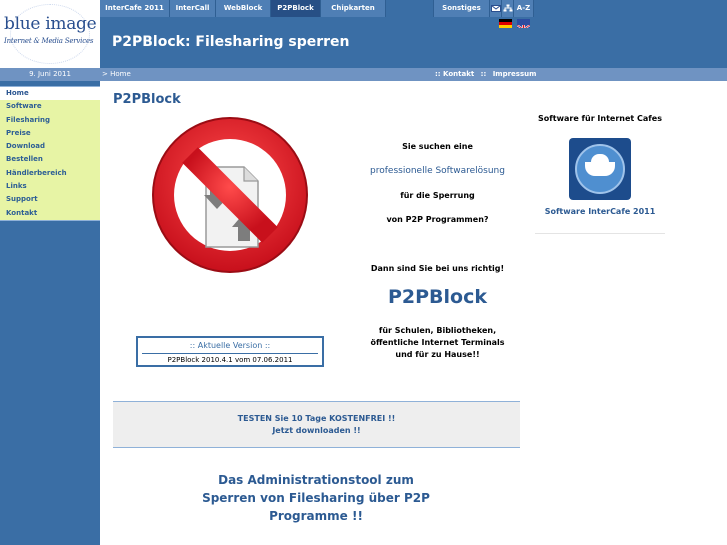  I want to click on sidebar-item-filesharing: Filesharing, so click(50, 120).